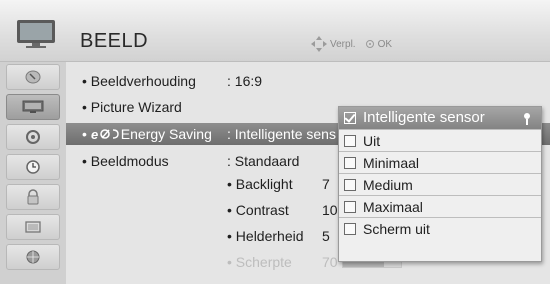 Image resolution: width=550 pixels, height=284 pixels. What do you see at coordinates (440, 228) in the screenshot?
I see `dropdown-option-scherm-uit: Scherm uit` at bounding box center [440, 228].